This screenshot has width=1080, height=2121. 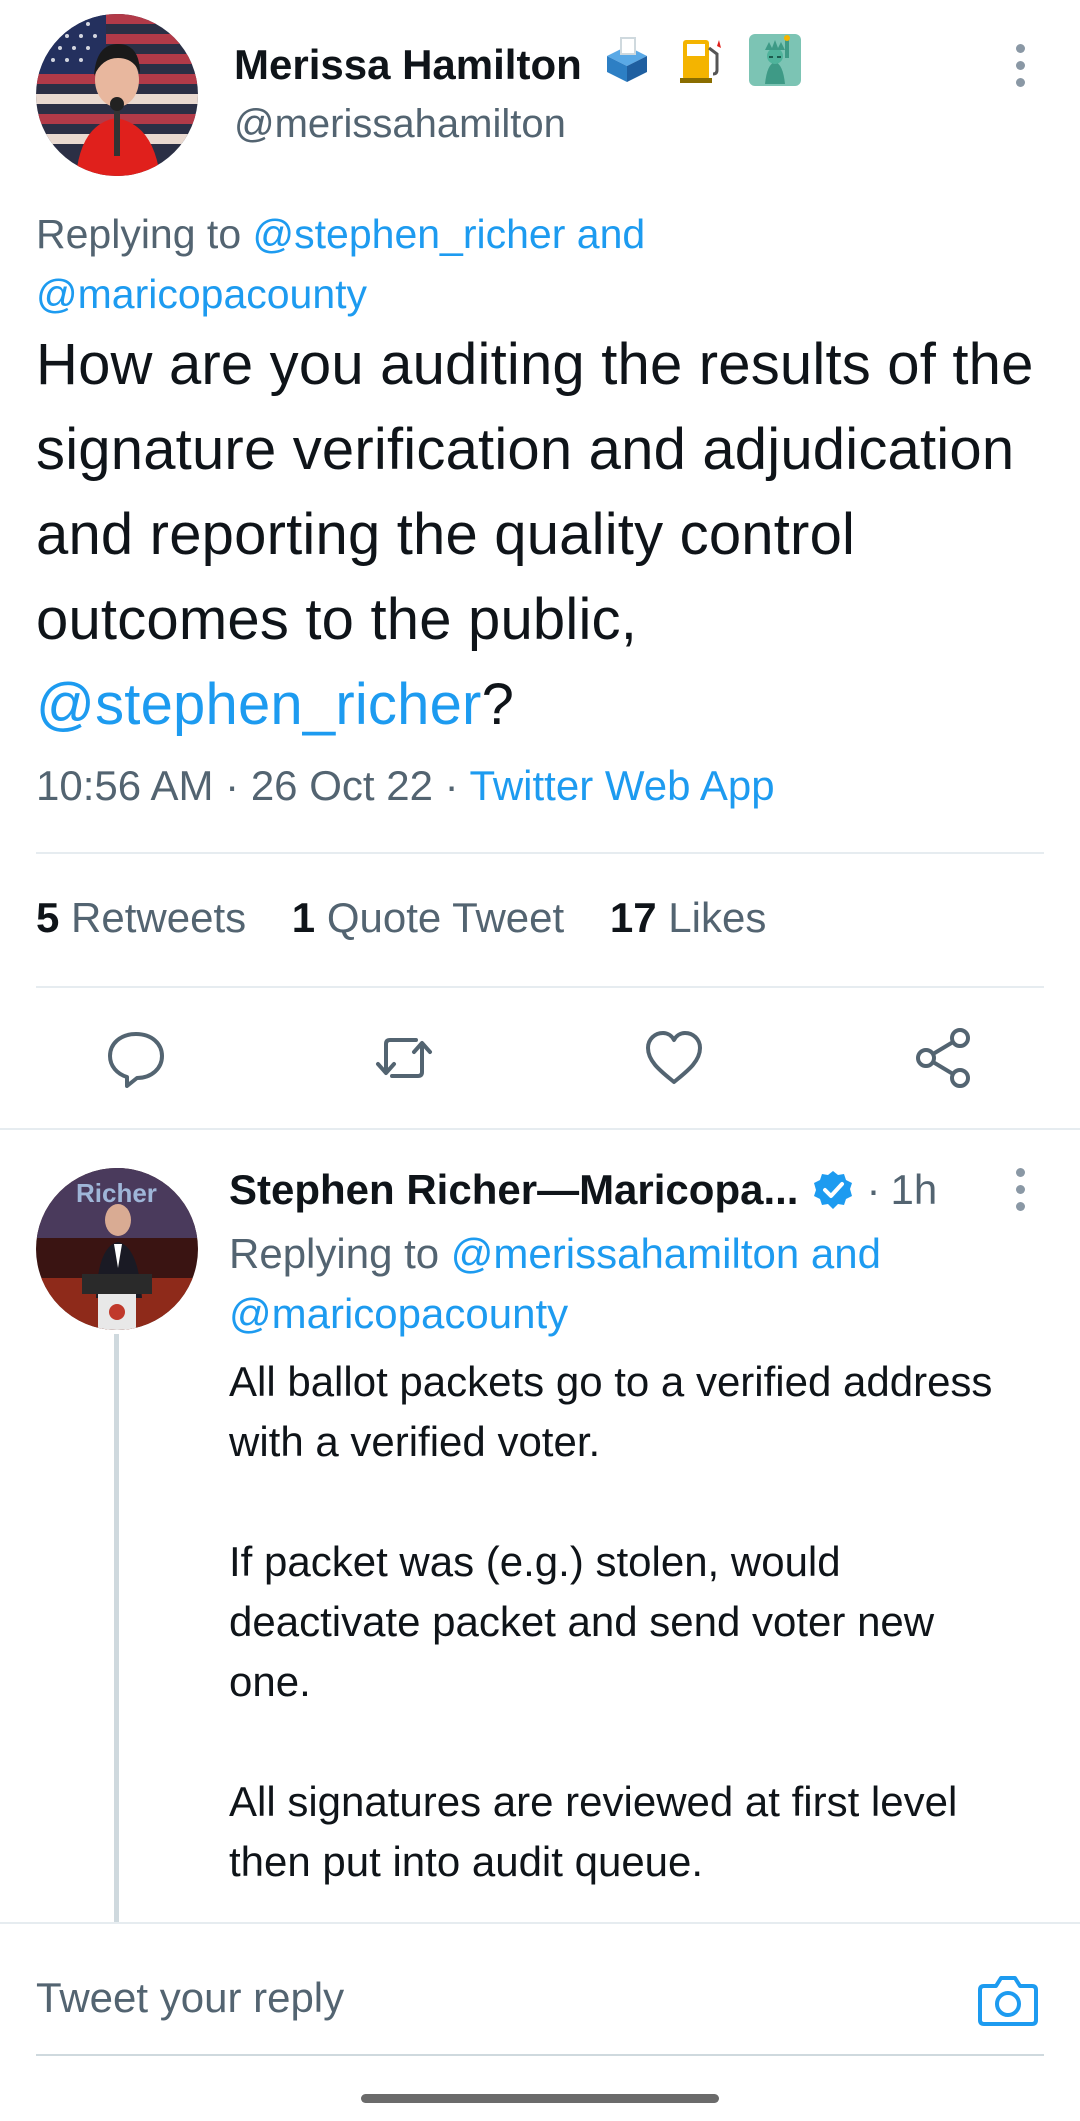 What do you see at coordinates (117, 95) in the screenshot?
I see `author-avatar` at bounding box center [117, 95].